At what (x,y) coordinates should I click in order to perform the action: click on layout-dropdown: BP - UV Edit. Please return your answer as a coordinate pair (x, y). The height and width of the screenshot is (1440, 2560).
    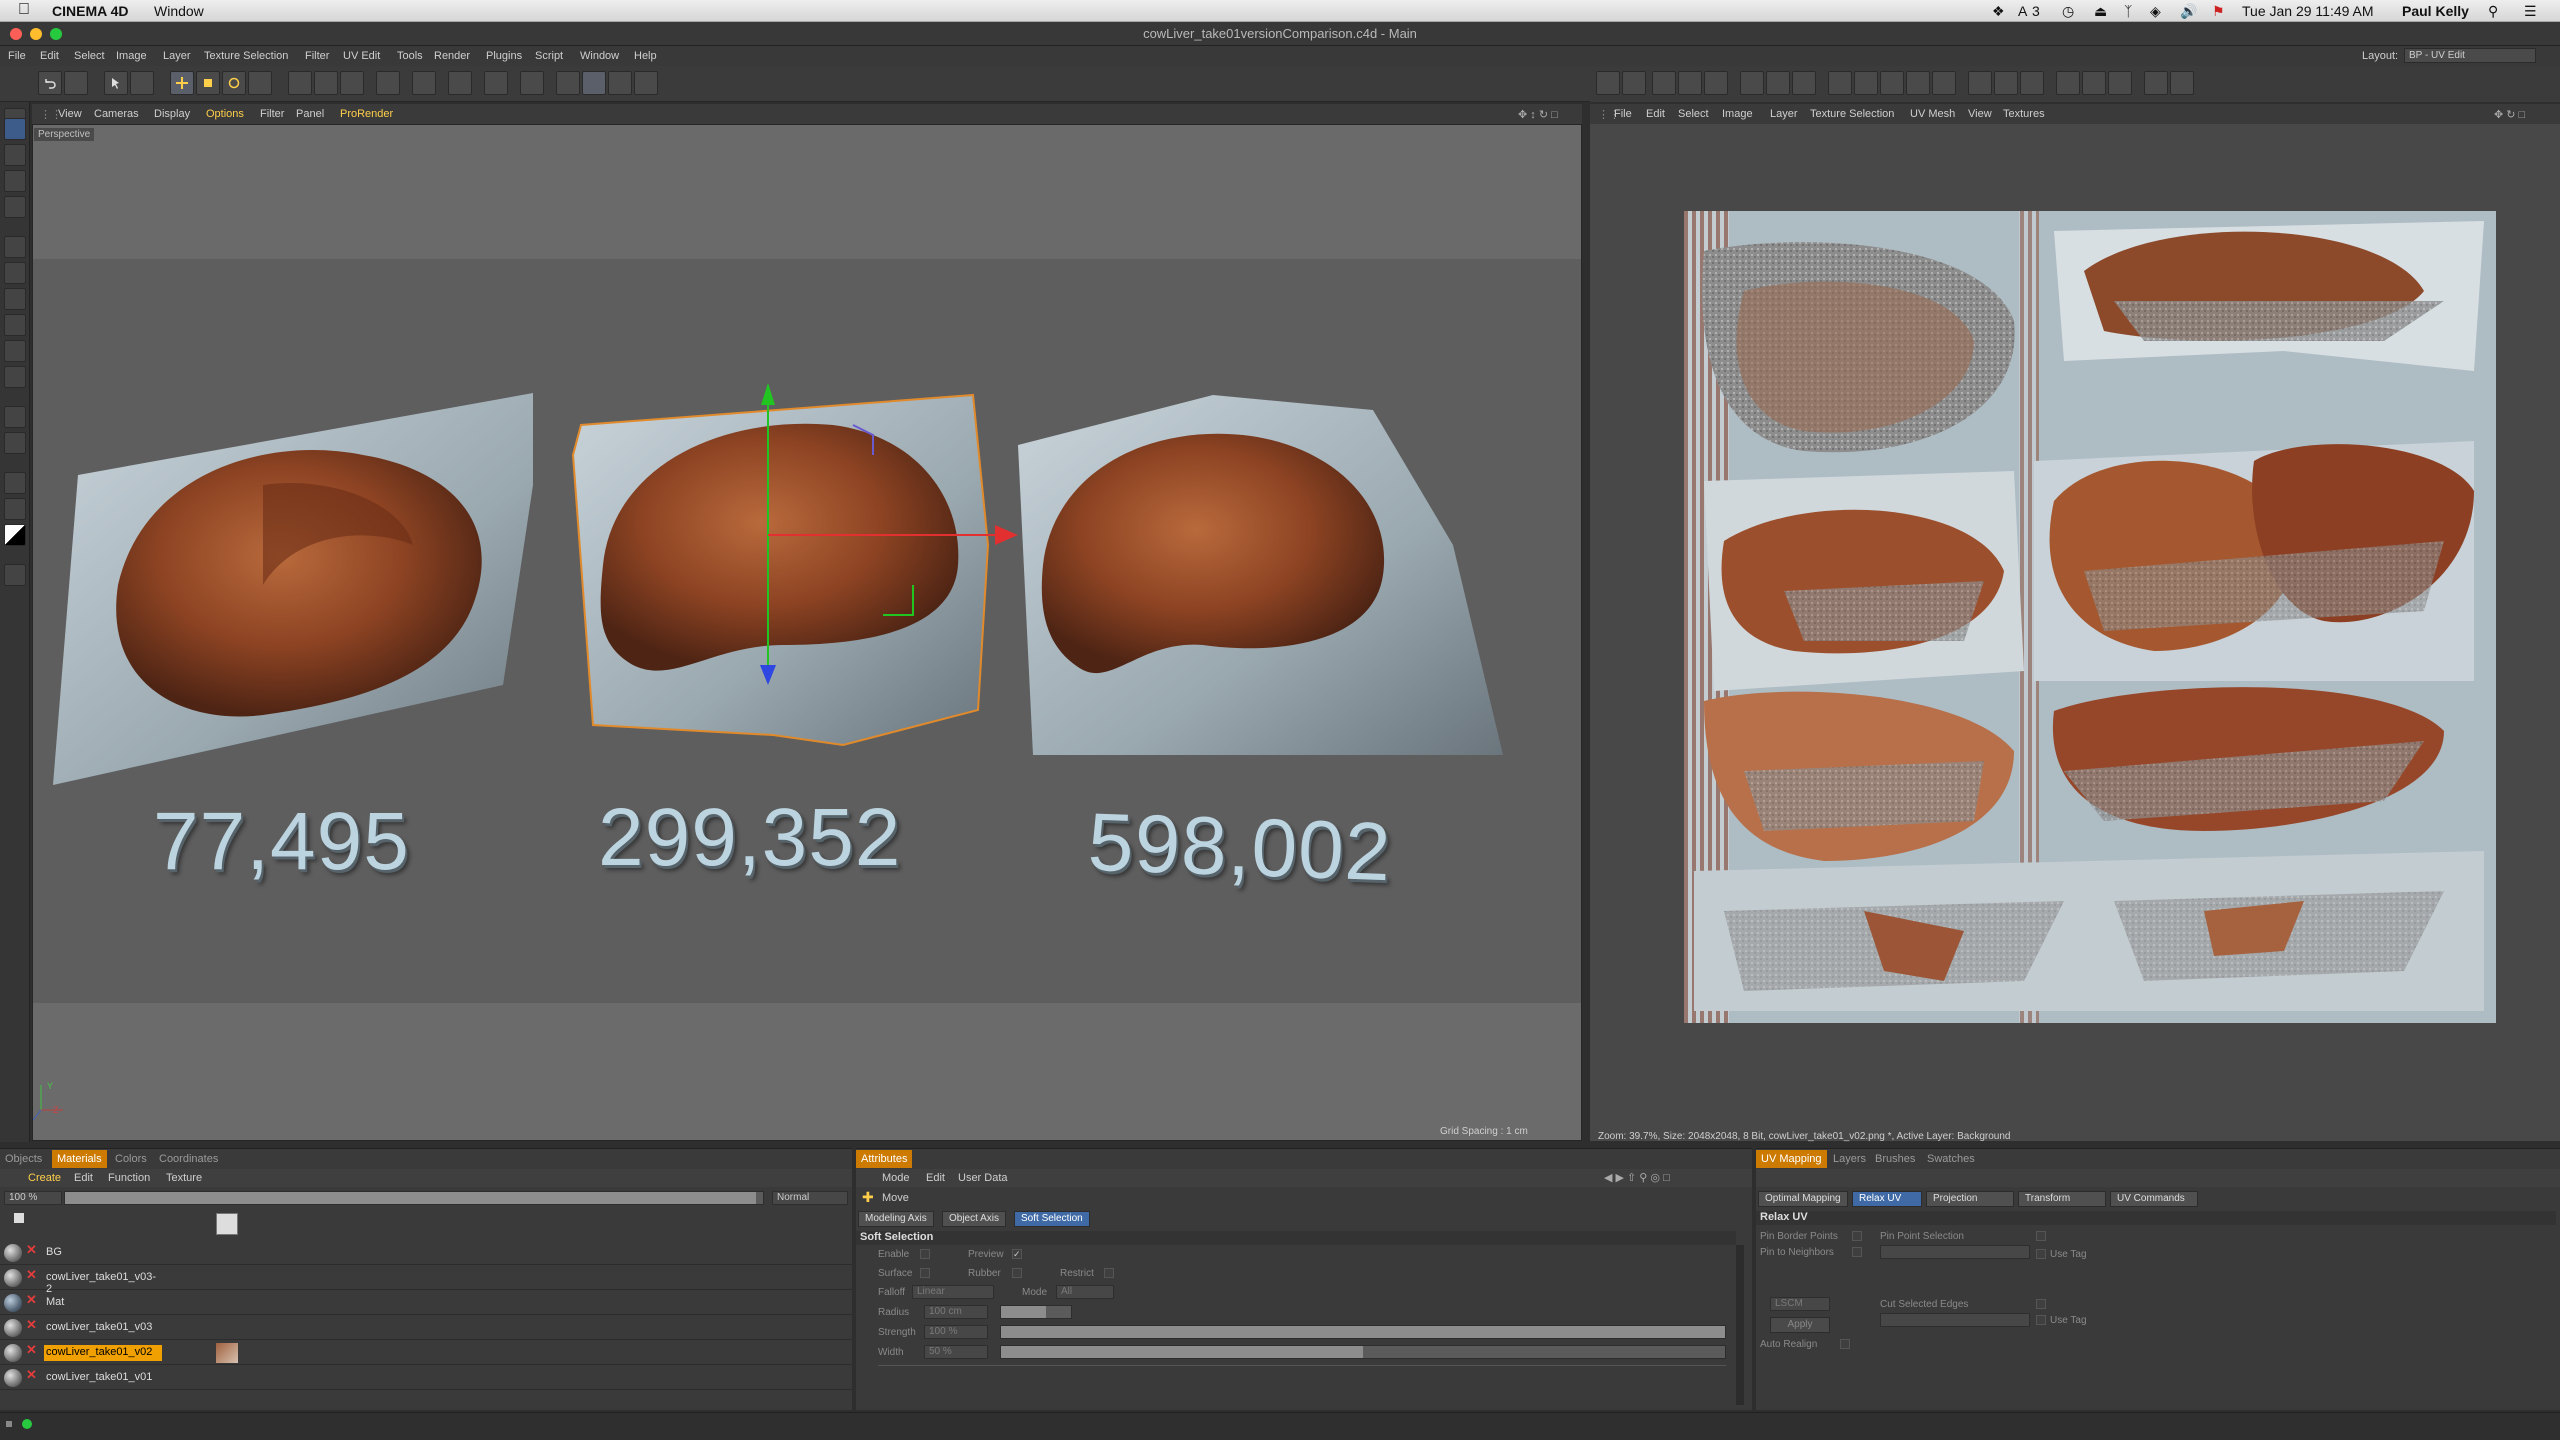
    Looking at the image, I should click on (2470, 55).